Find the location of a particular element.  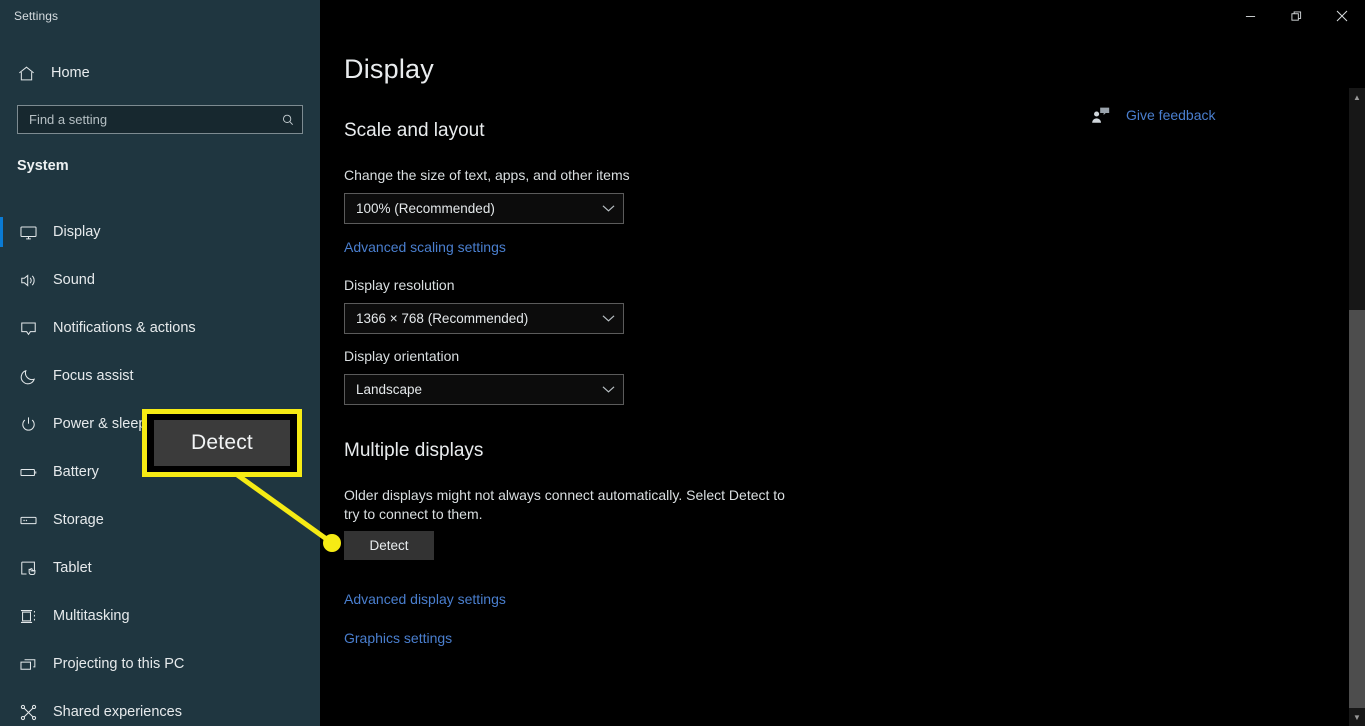

sidebar-item-focus-assist: Focus assist is located at coordinates (160, 376).